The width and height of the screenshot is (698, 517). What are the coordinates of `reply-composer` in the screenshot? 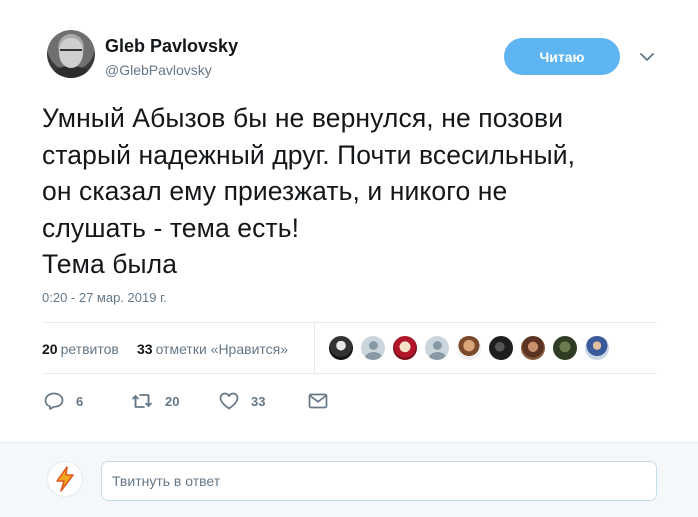 It's located at (349, 479).